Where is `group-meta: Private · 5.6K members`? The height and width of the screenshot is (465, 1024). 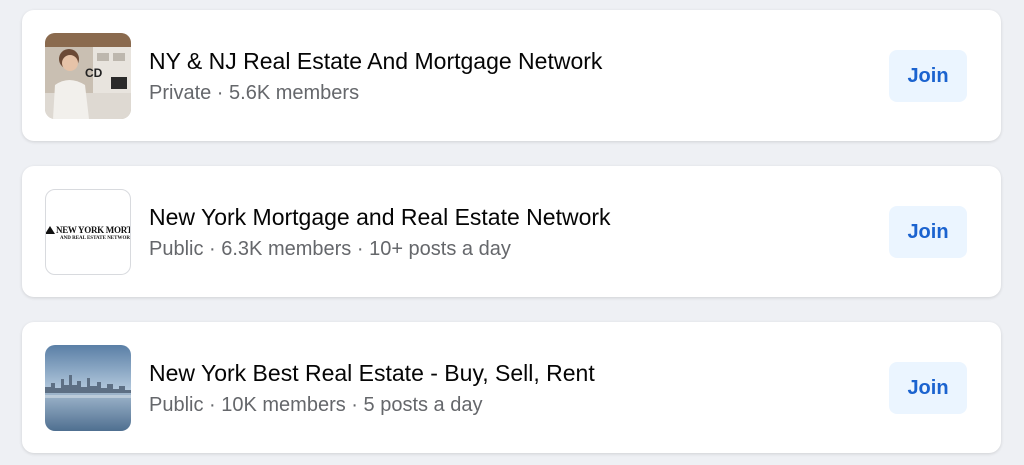
group-meta: Private · 5.6K members is located at coordinates (254, 93).